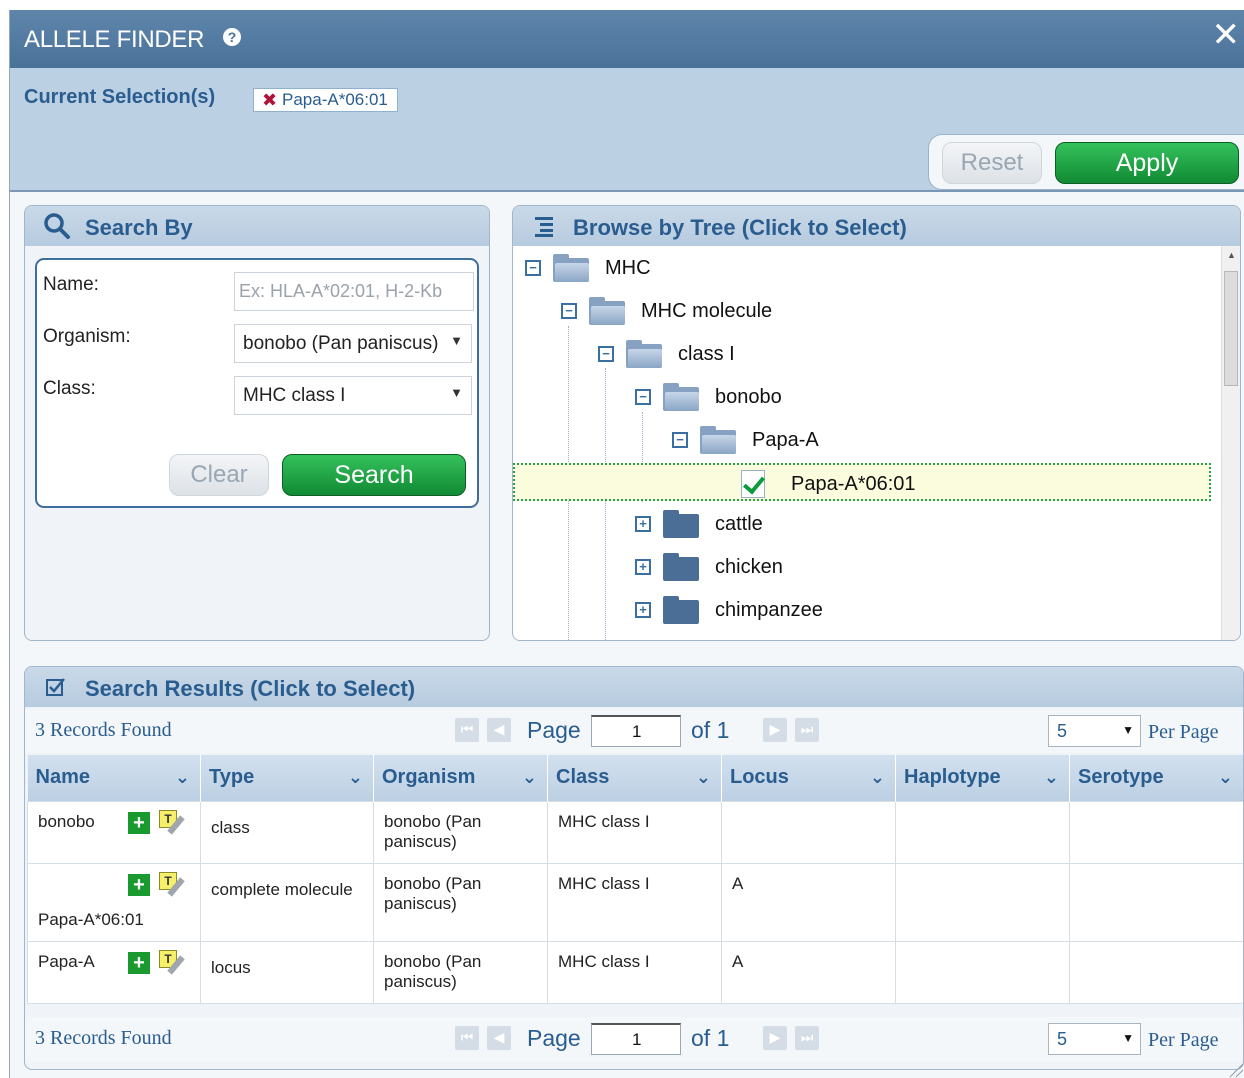 This screenshot has height=1078, width=1244. What do you see at coordinates (706, 353) in the screenshot?
I see `tree-node-label: class I` at bounding box center [706, 353].